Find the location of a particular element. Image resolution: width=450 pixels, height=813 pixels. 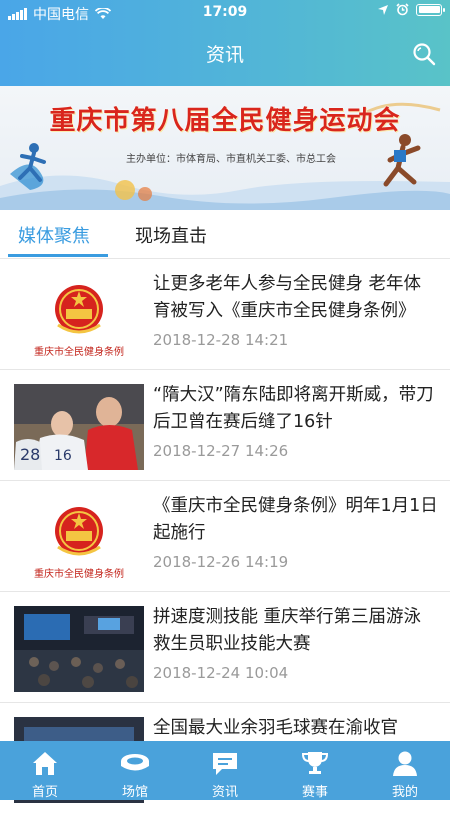

search-icon is located at coordinates (424, 54).